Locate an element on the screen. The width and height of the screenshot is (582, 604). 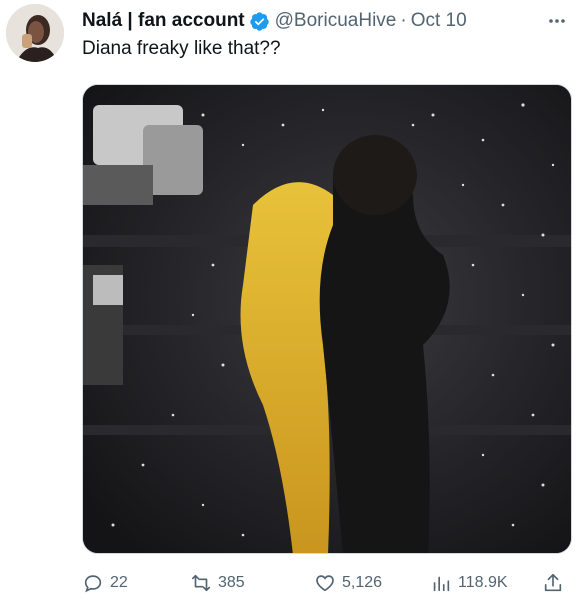
share-icon is located at coordinates (553, 582).